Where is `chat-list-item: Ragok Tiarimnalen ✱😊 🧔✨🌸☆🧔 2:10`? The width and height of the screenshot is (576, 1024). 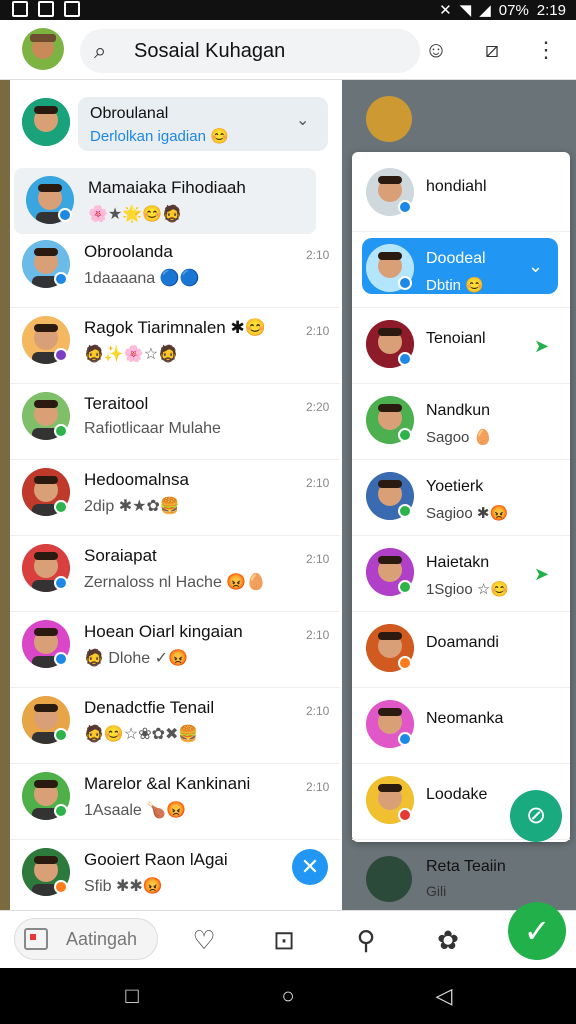 chat-list-item: Ragok Tiarimnalen ✱😊 🧔✨🌸☆🧔 2:10 is located at coordinates (175, 346).